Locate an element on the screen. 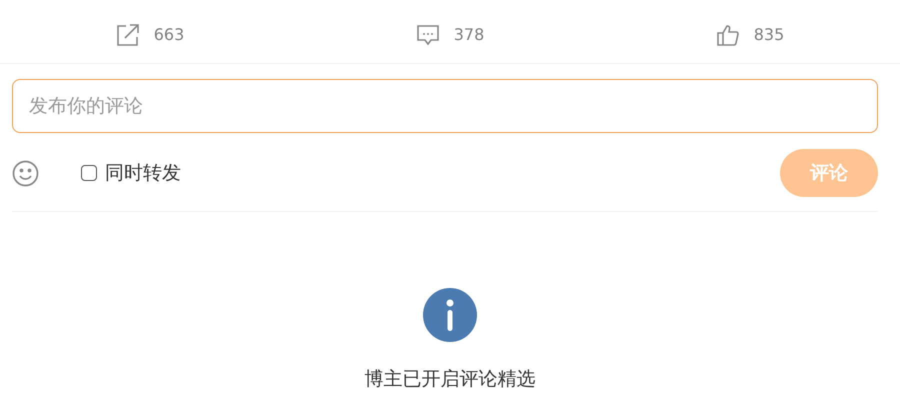 The width and height of the screenshot is (900, 408). share-icon is located at coordinates (128, 35).